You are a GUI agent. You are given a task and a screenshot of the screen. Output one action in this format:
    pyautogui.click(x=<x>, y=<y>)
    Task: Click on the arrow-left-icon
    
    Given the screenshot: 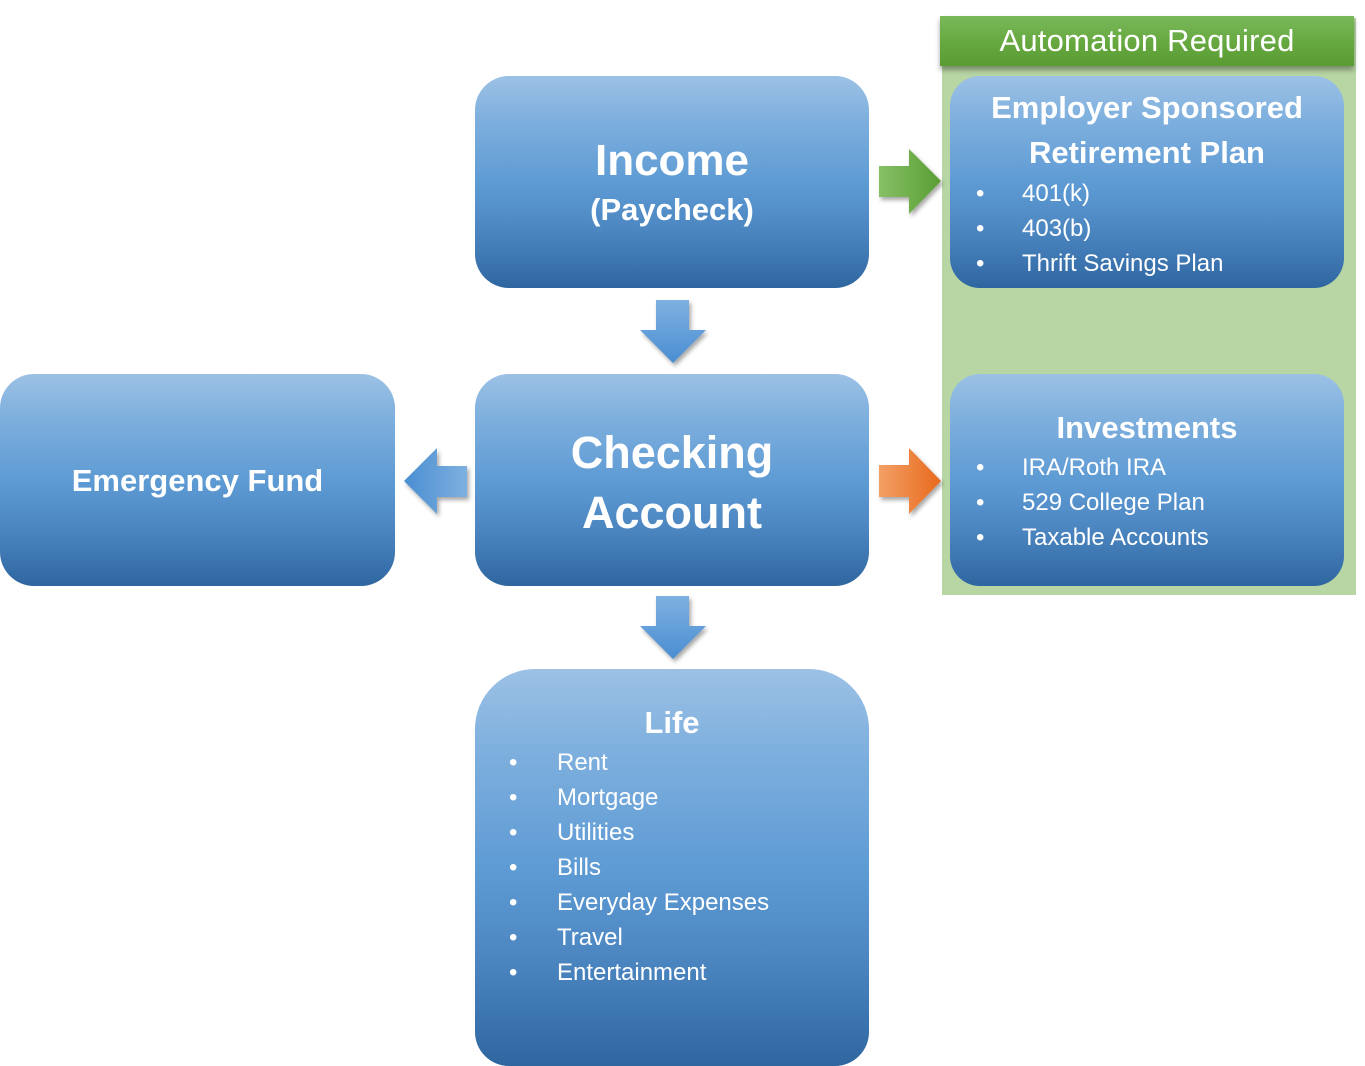 What is the action you would take?
    pyautogui.click(x=435, y=481)
    